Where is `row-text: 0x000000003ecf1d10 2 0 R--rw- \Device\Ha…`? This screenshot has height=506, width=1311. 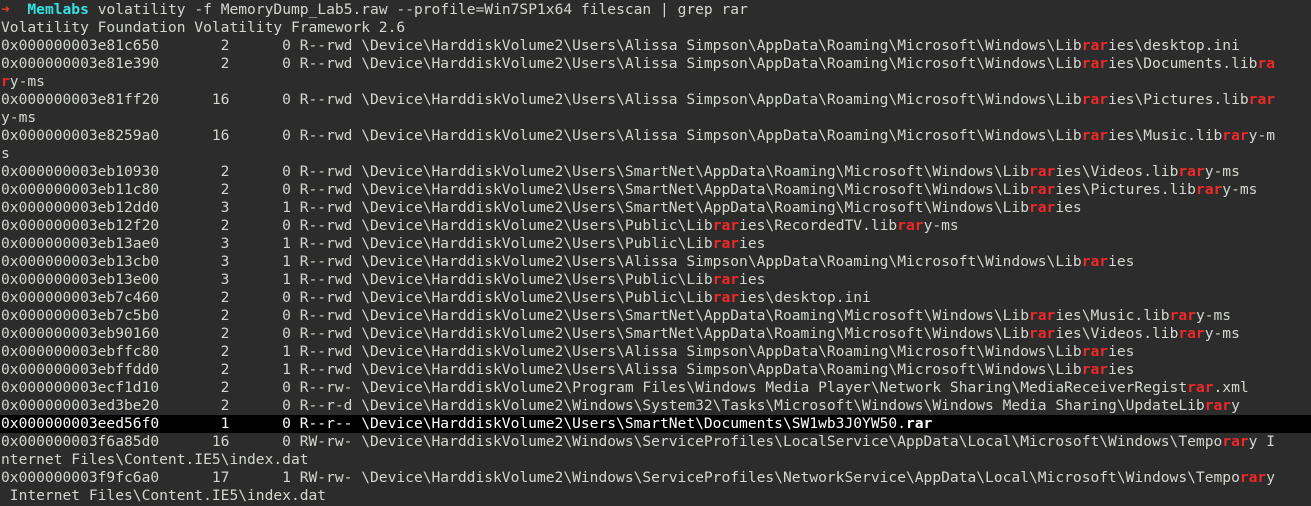
row-text: 0x000000003ecf1d10 2 0 R--rw- \Device\Ha… is located at coordinates (625, 387).